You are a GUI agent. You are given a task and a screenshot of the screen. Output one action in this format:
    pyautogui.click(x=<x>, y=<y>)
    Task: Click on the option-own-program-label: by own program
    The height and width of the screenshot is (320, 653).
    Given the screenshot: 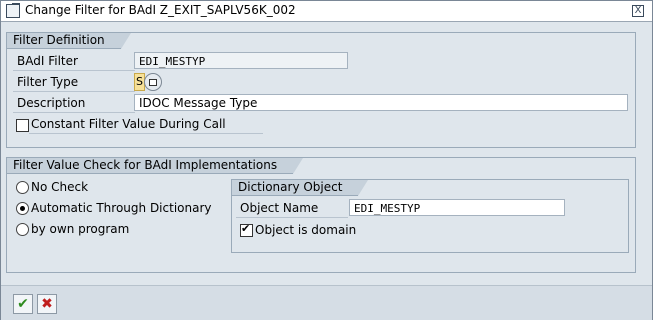 What is the action you would take?
    pyautogui.click(x=80, y=229)
    